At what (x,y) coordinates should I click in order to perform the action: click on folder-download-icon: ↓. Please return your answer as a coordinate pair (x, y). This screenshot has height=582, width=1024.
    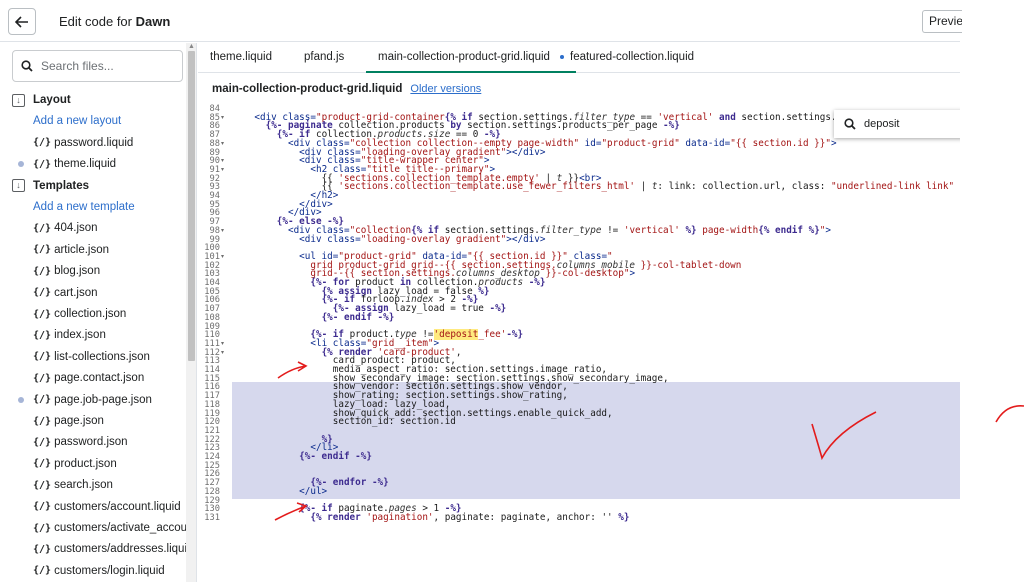
    Looking at the image, I should click on (18, 100).